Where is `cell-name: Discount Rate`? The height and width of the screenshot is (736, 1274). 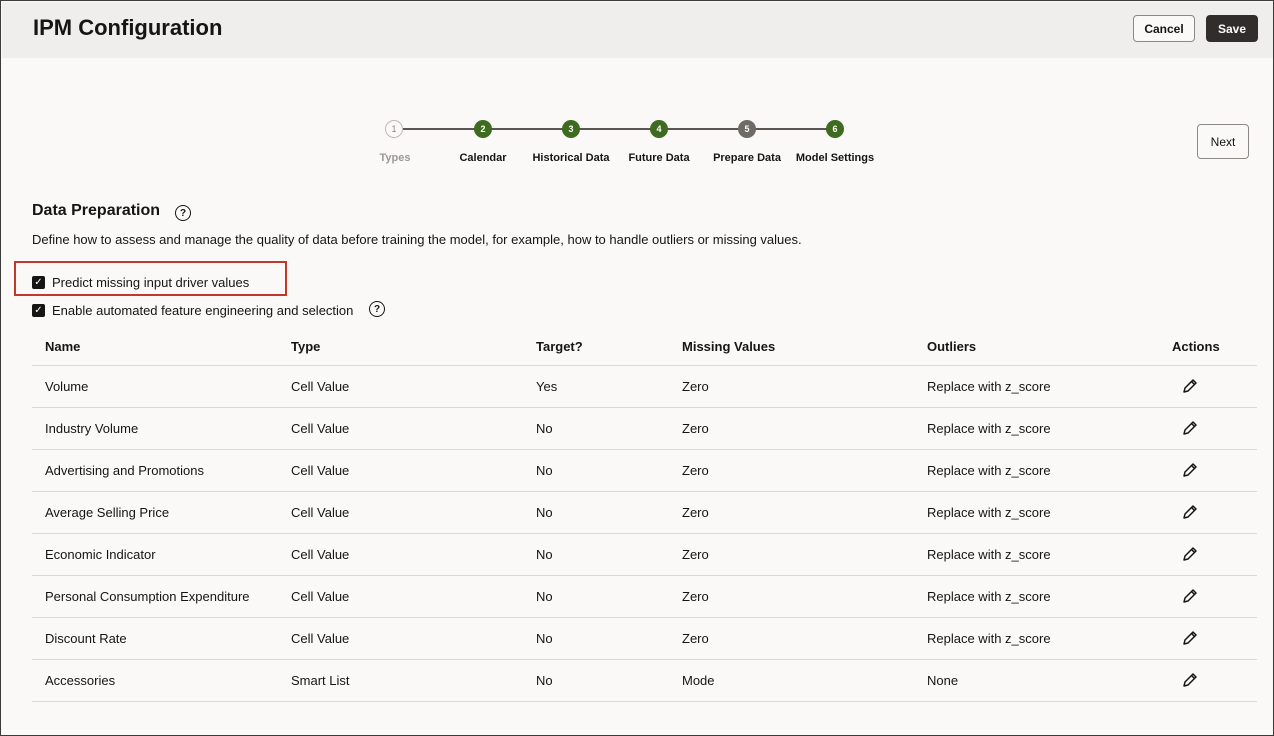
cell-name: Discount Rate is located at coordinates (86, 638).